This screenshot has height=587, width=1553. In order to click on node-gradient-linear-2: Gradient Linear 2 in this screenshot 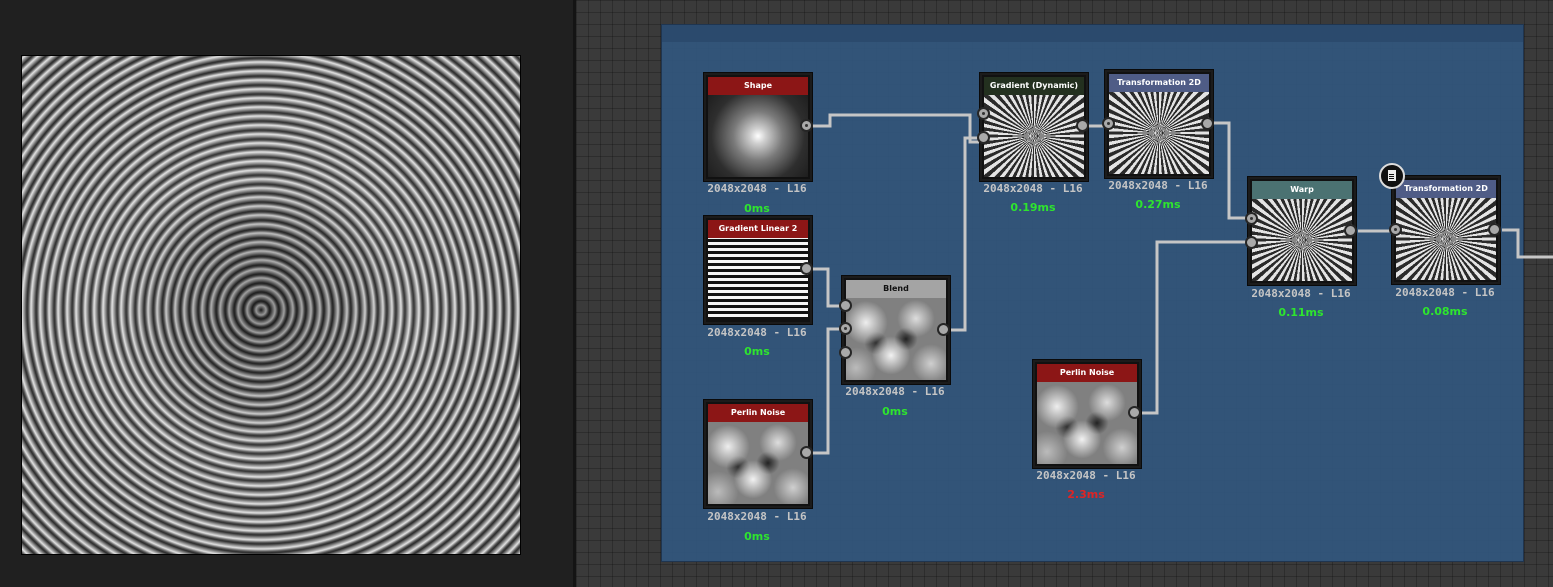, I will do `click(758, 270)`.